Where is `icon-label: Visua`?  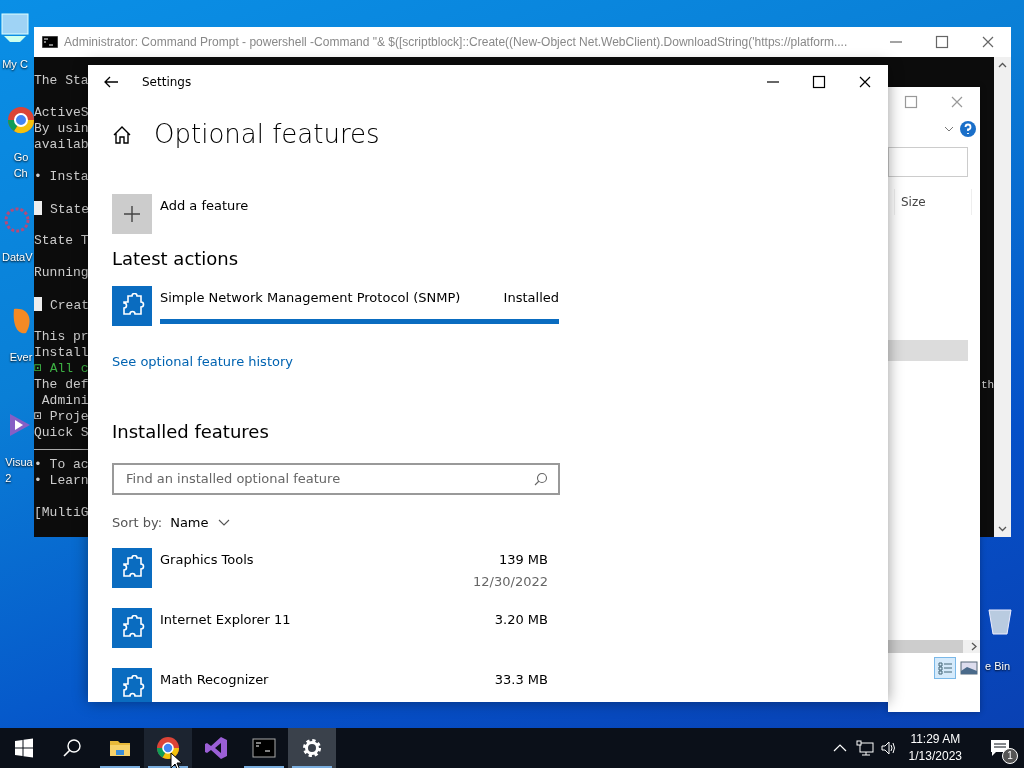
icon-label: Visua is located at coordinates (19, 462).